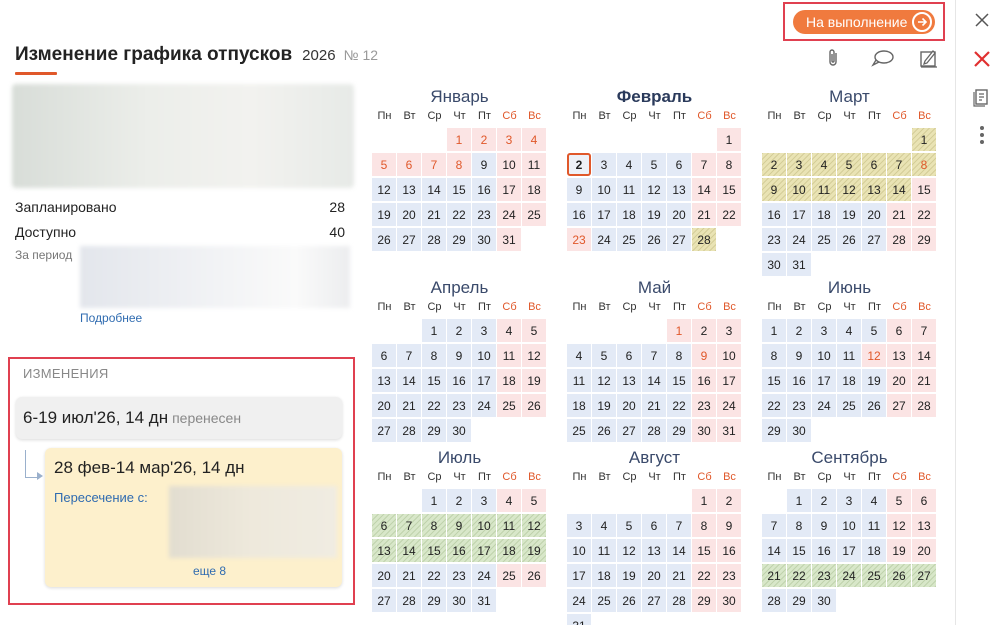 The height and width of the screenshot is (625, 1006). What do you see at coordinates (874, 525) in the screenshot?
I see `calendar-day: 11` at bounding box center [874, 525].